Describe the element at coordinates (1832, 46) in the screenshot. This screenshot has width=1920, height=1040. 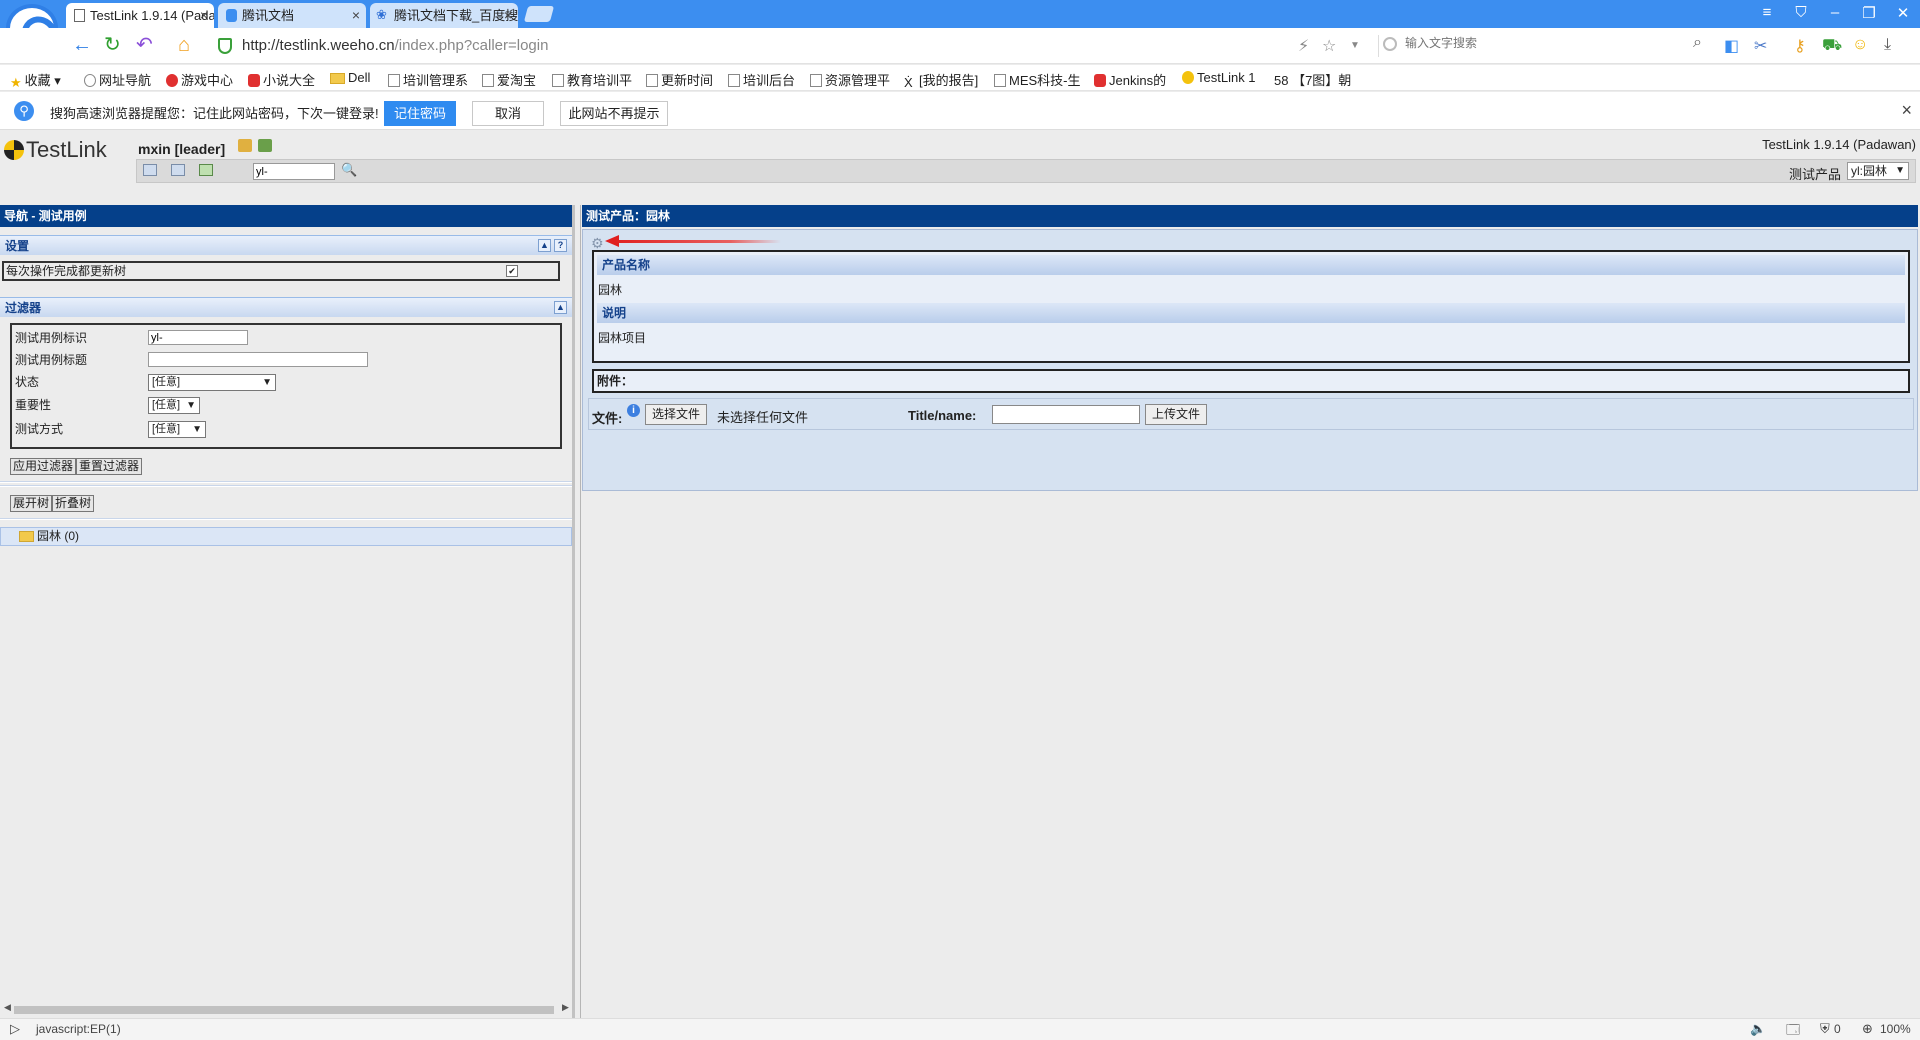
I see `game-icon: ⛟` at that location.